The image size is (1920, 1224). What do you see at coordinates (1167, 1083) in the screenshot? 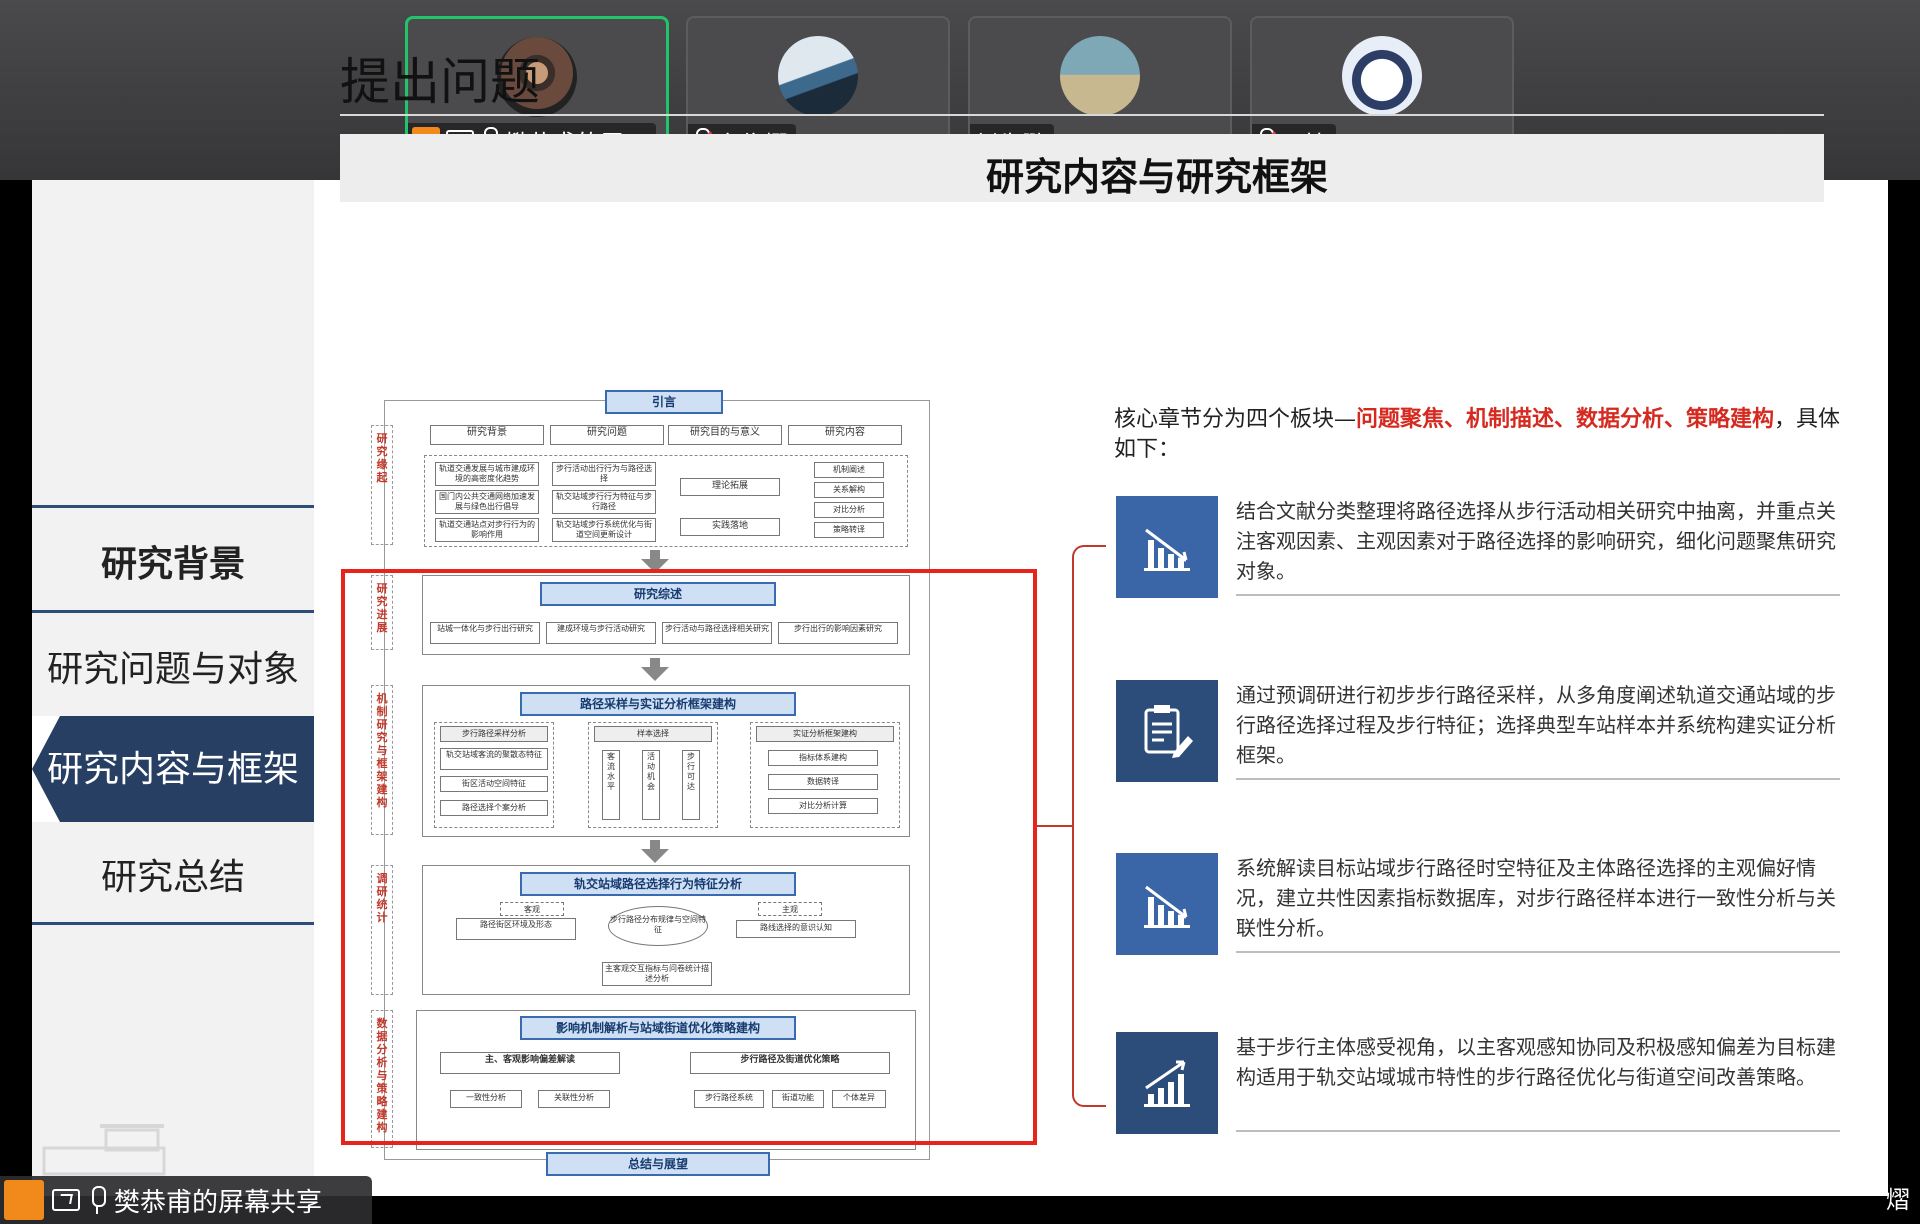
I see `bar-chart-up-icon` at bounding box center [1167, 1083].